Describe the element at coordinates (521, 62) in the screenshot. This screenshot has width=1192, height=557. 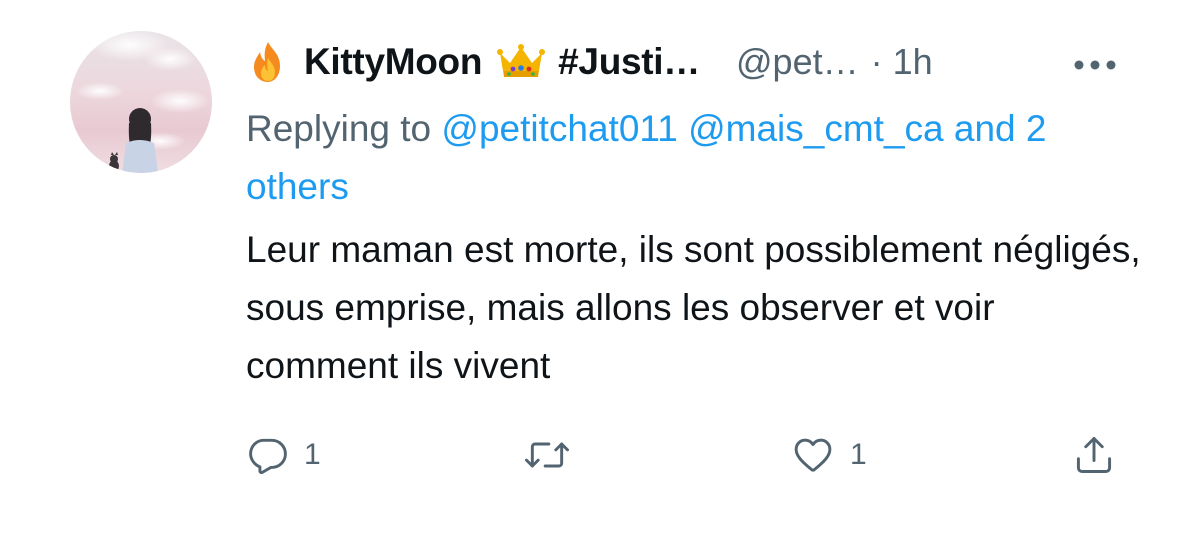
I see `crown-icon` at that location.